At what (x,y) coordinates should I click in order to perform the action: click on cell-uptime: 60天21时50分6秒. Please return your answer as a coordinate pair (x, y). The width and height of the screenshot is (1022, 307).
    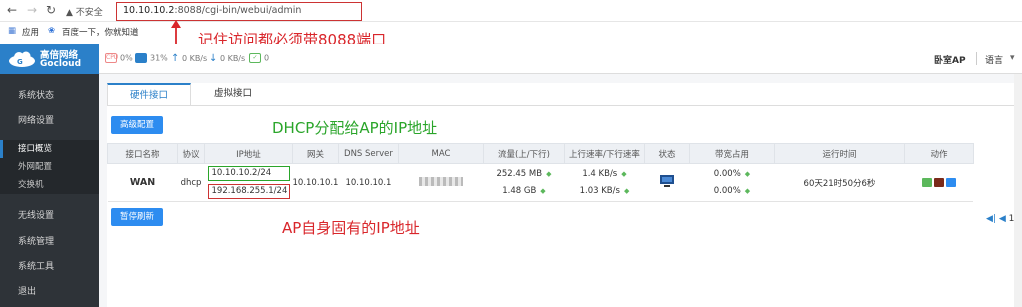
    Looking at the image, I should click on (839, 182).